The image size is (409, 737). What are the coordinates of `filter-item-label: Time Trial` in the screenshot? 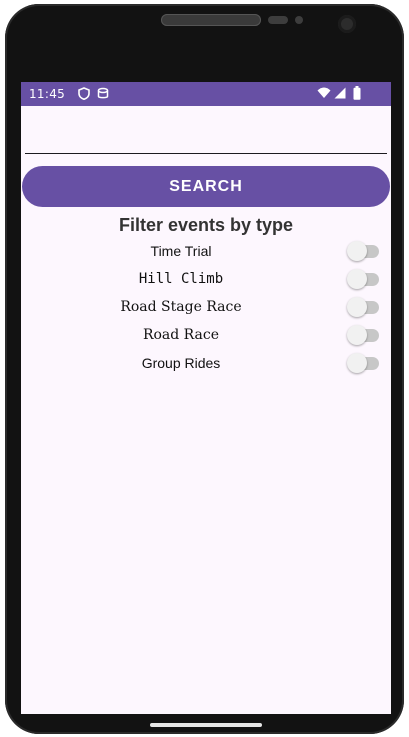 It's located at (181, 251).